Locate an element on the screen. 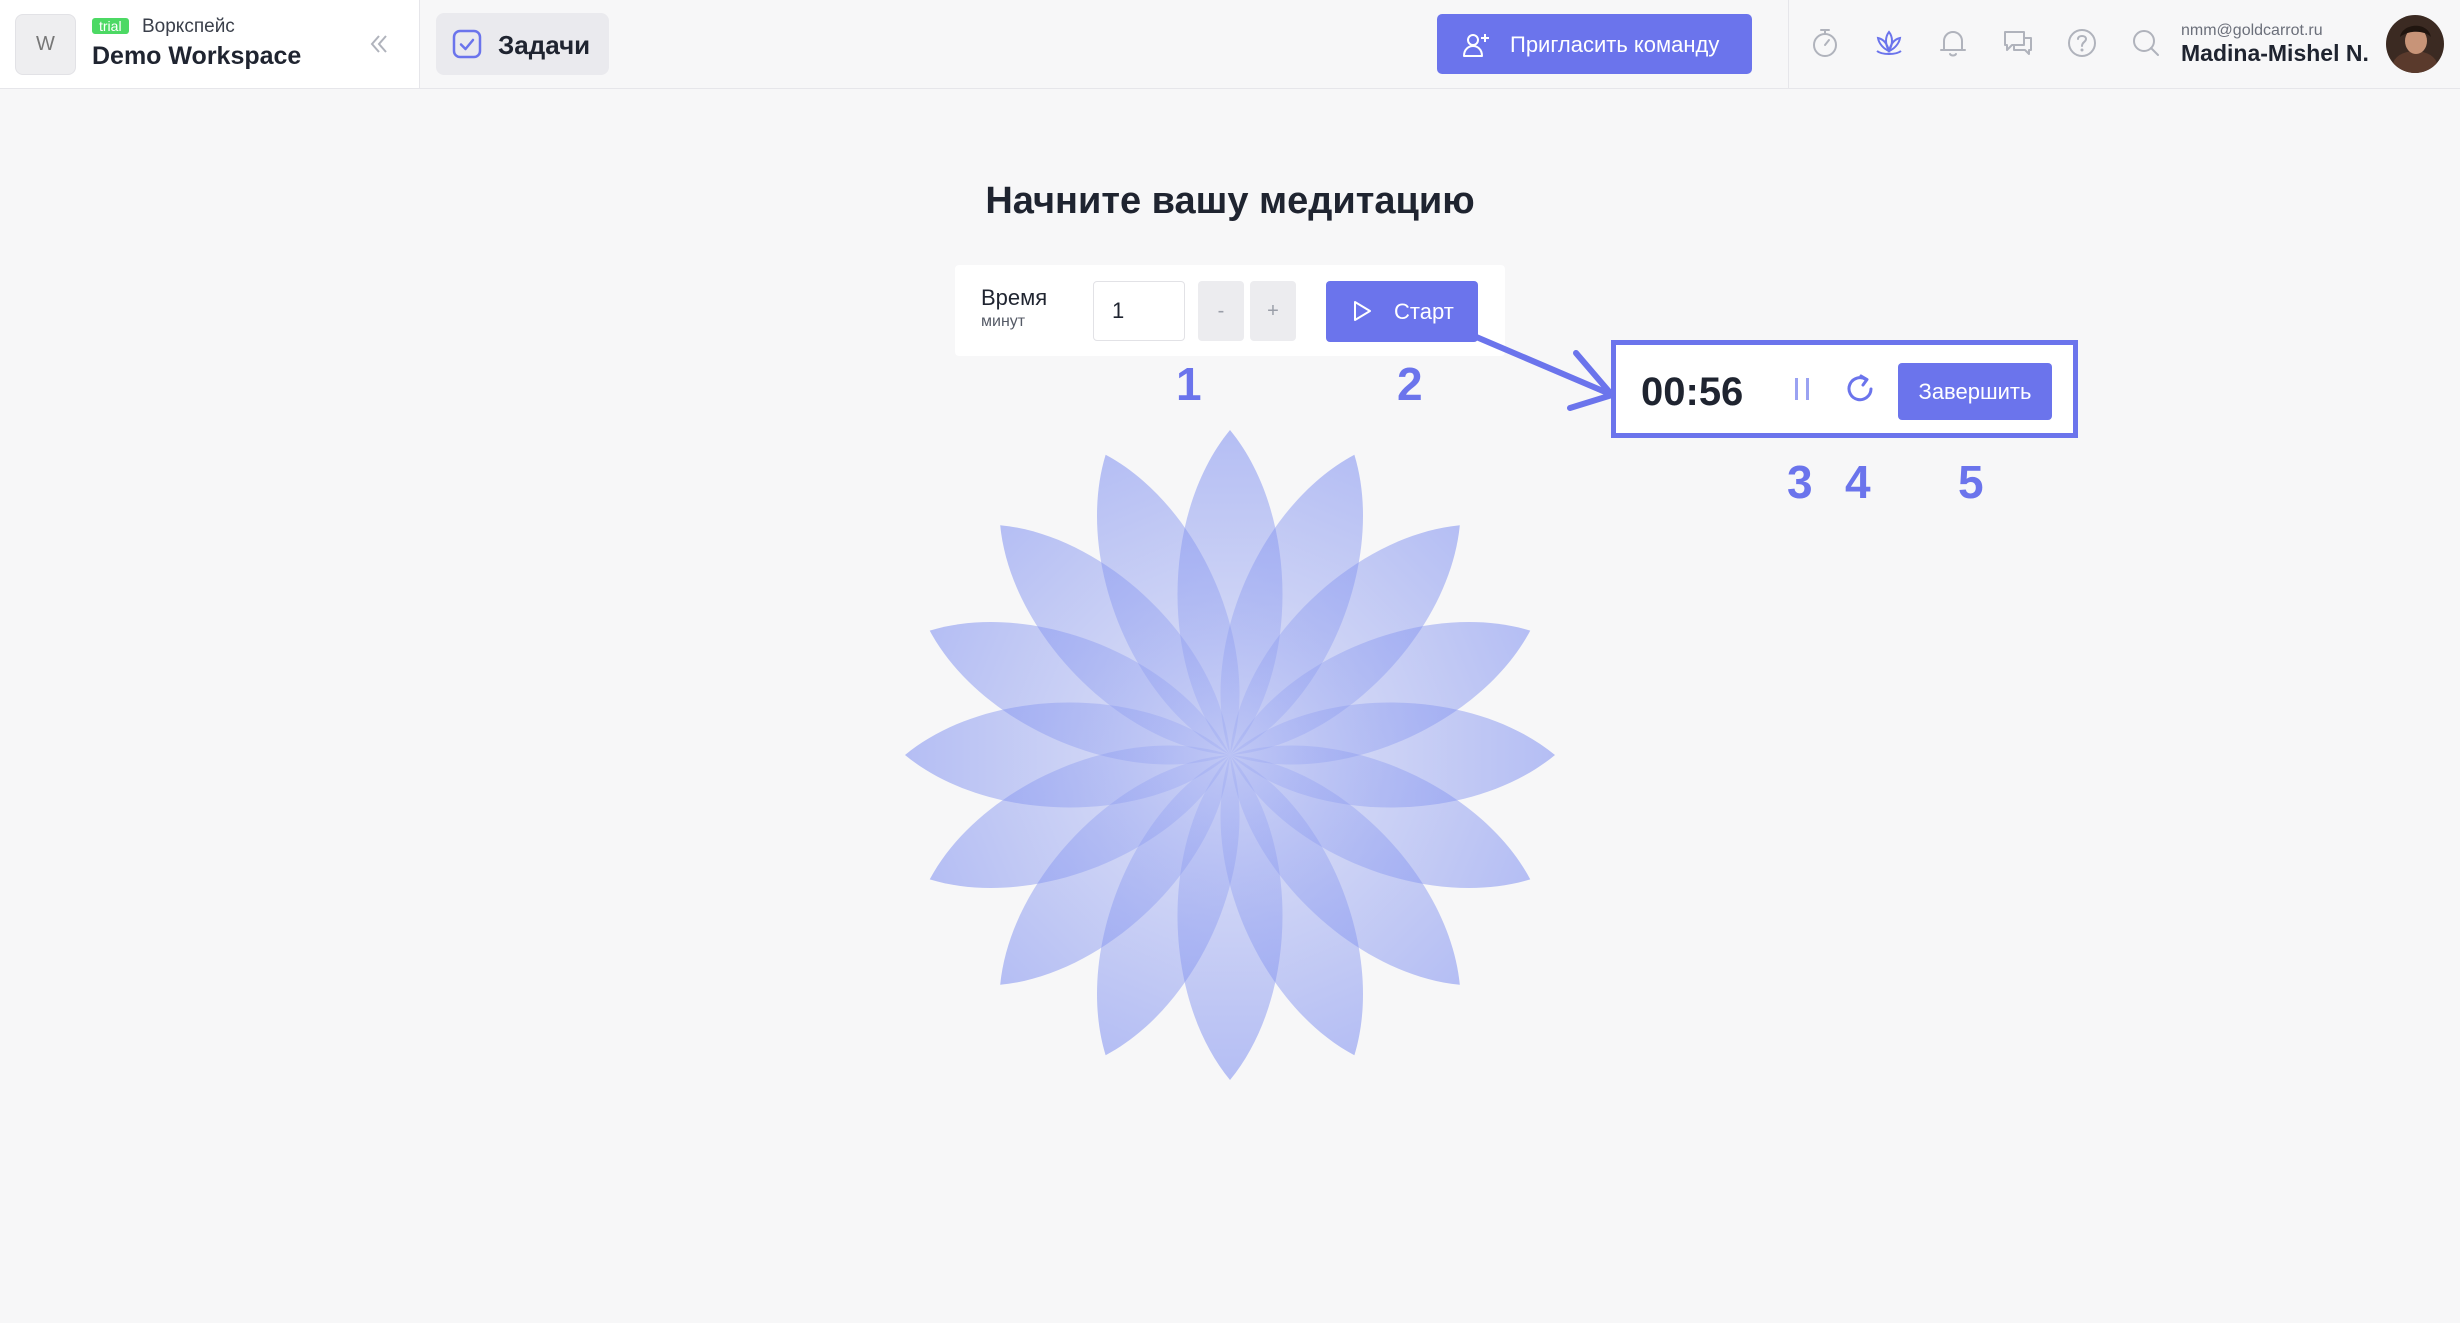 Image resolution: width=2460 pixels, height=1323 pixels. pause-icon is located at coordinates (1803, 389).